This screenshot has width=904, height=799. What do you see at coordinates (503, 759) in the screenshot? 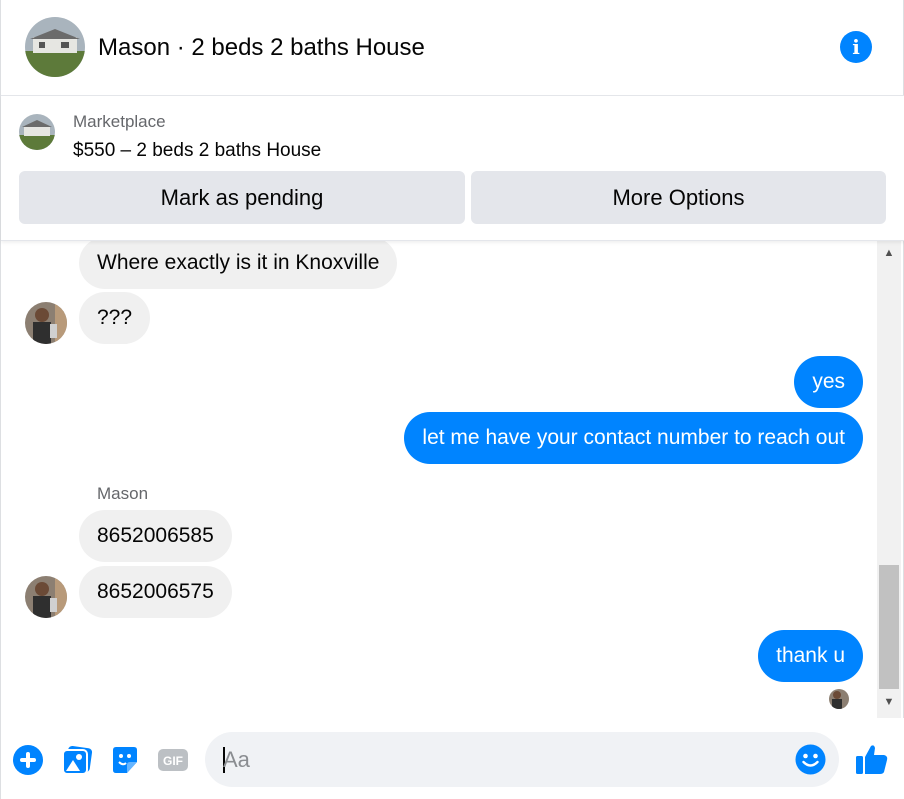
I see `message-input` at bounding box center [503, 759].